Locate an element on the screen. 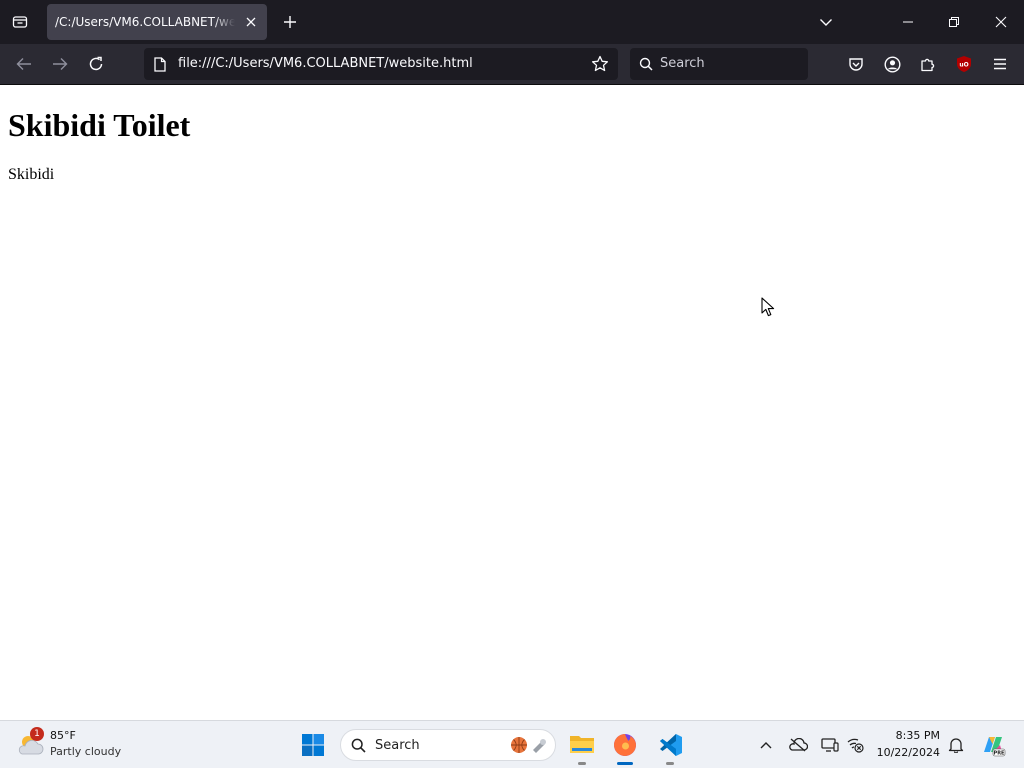 The width and height of the screenshot is (1024, 768). tab-title: /C:/Users/VM6.COLLABNET/website.html is located at coordinates (145, 22).